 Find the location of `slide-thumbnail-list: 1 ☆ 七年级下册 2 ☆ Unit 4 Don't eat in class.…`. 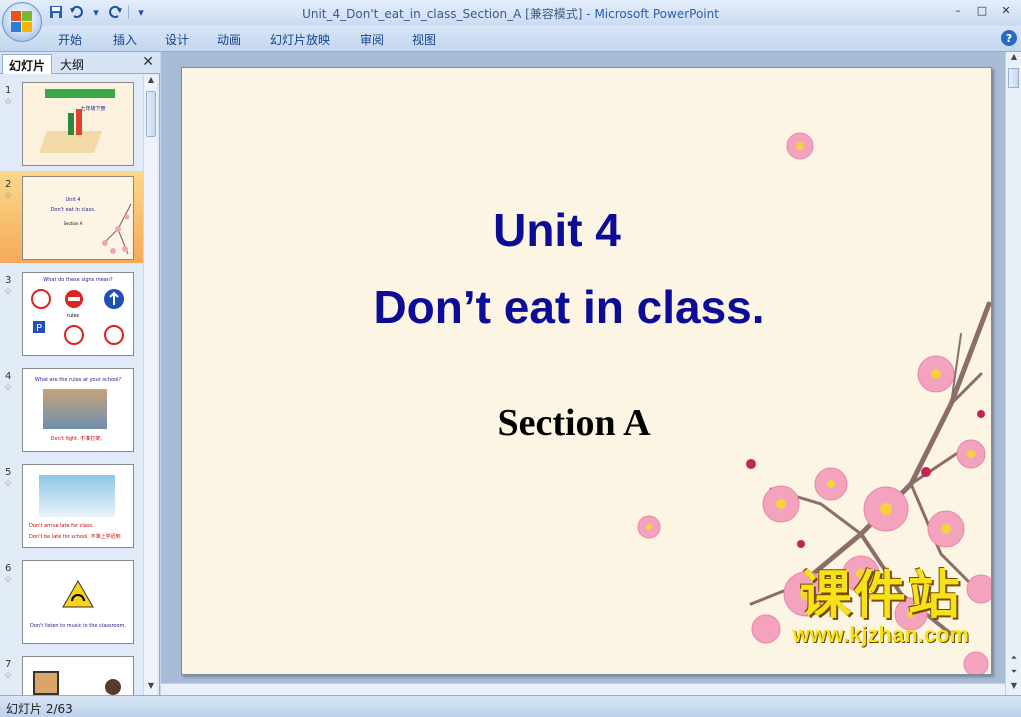

slide-thumbnail-list: 1 ☆ 七年级下册 2 ☆ Unit 4 Don't eat in class.… is located at coordinates (72, 385).